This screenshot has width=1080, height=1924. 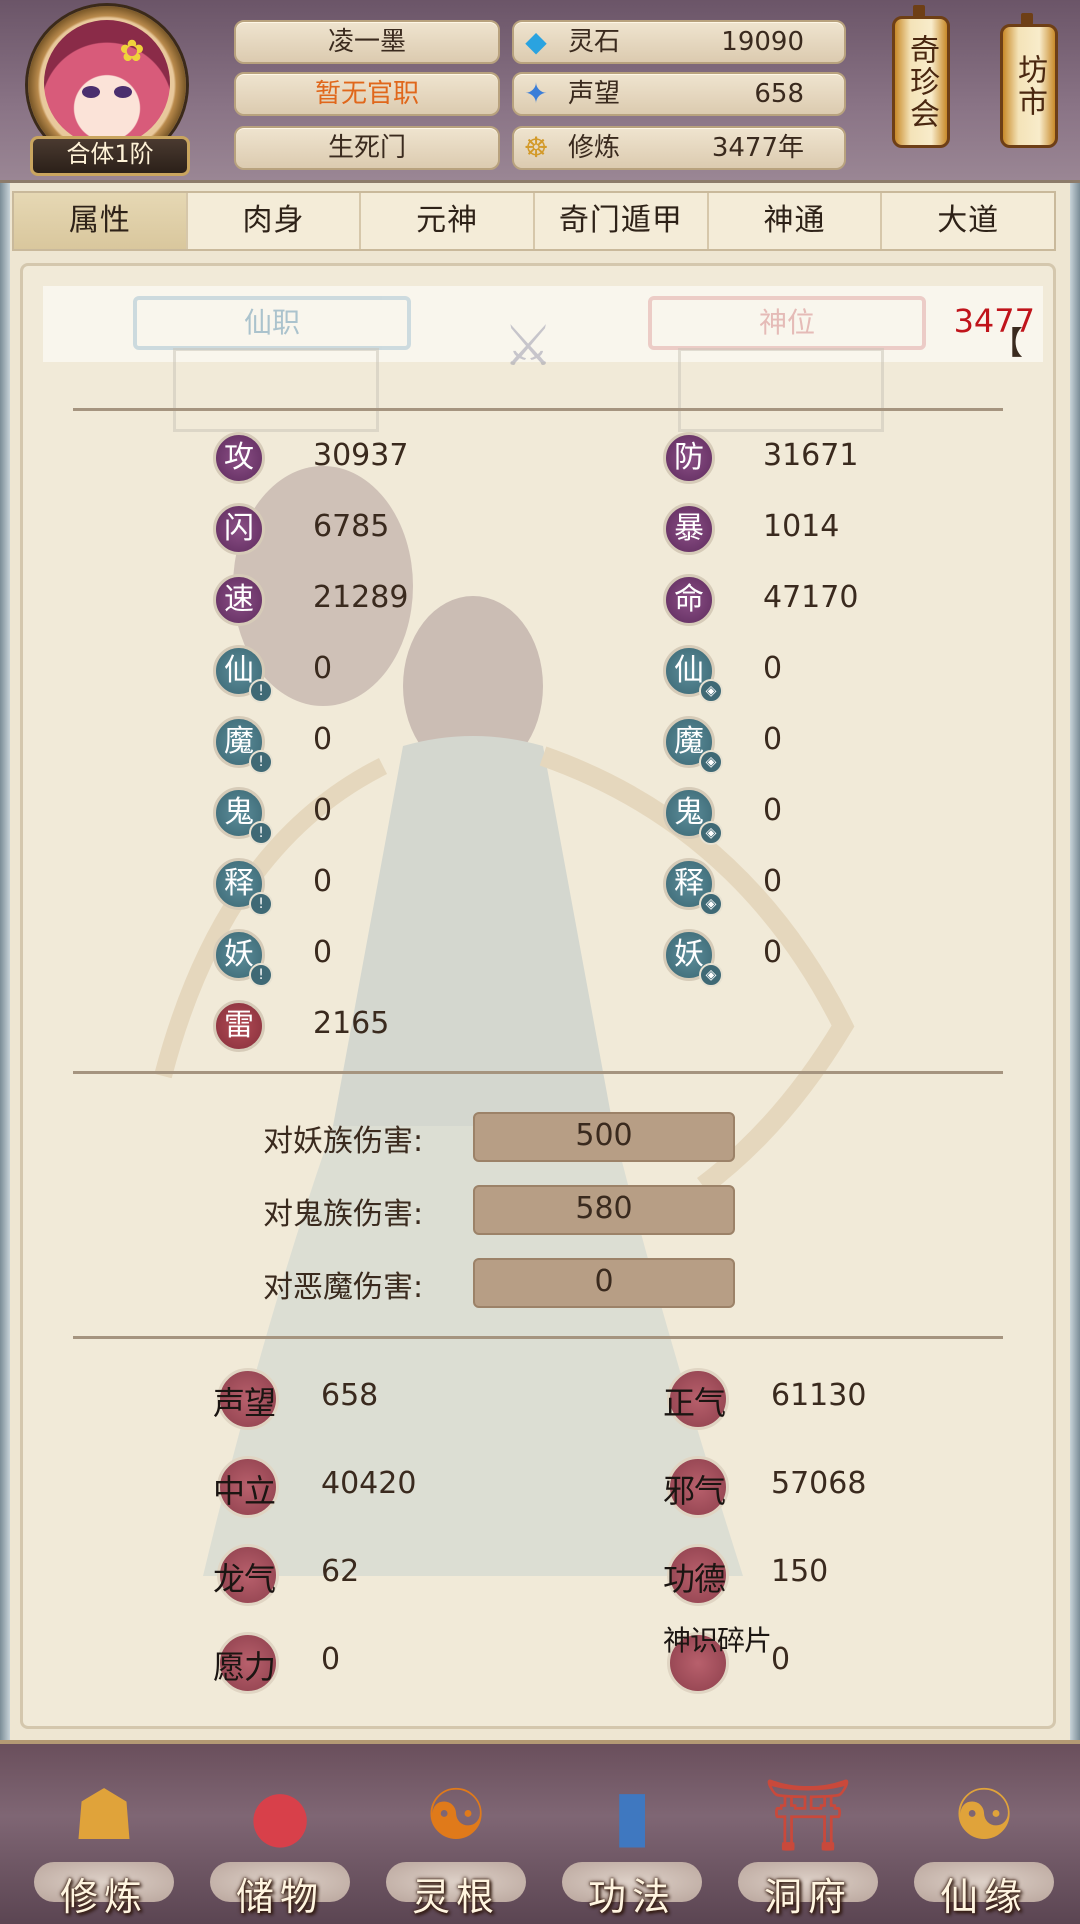 I want to click on official-title: 暂无官职, so click(x=367, y=94).